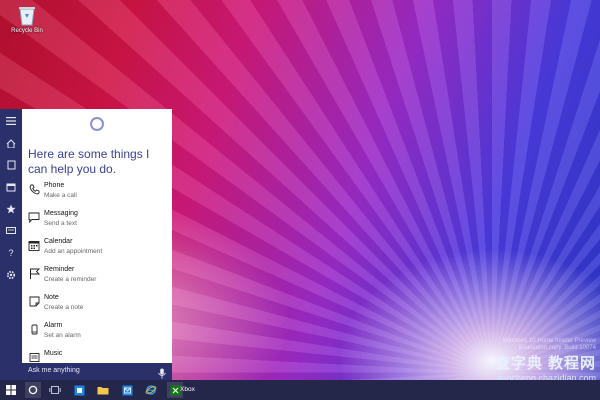 The image size is (600, 400). What do you see at coordinates (34, 217) in the screenshot?
I see `message-icon` at bounding box center [34, 217].